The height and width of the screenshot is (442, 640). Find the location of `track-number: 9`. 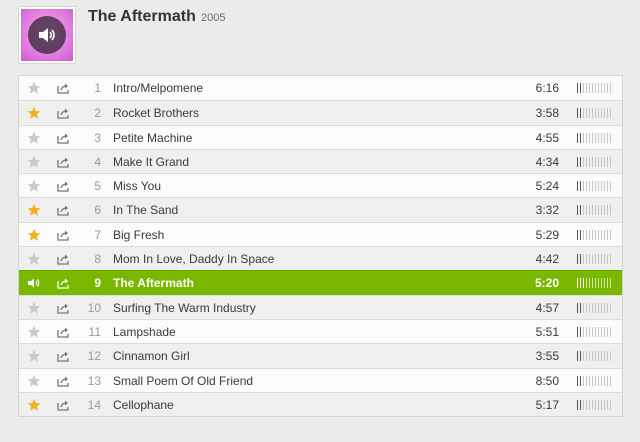

track-number: 9 is located at coordinates (97, 283).